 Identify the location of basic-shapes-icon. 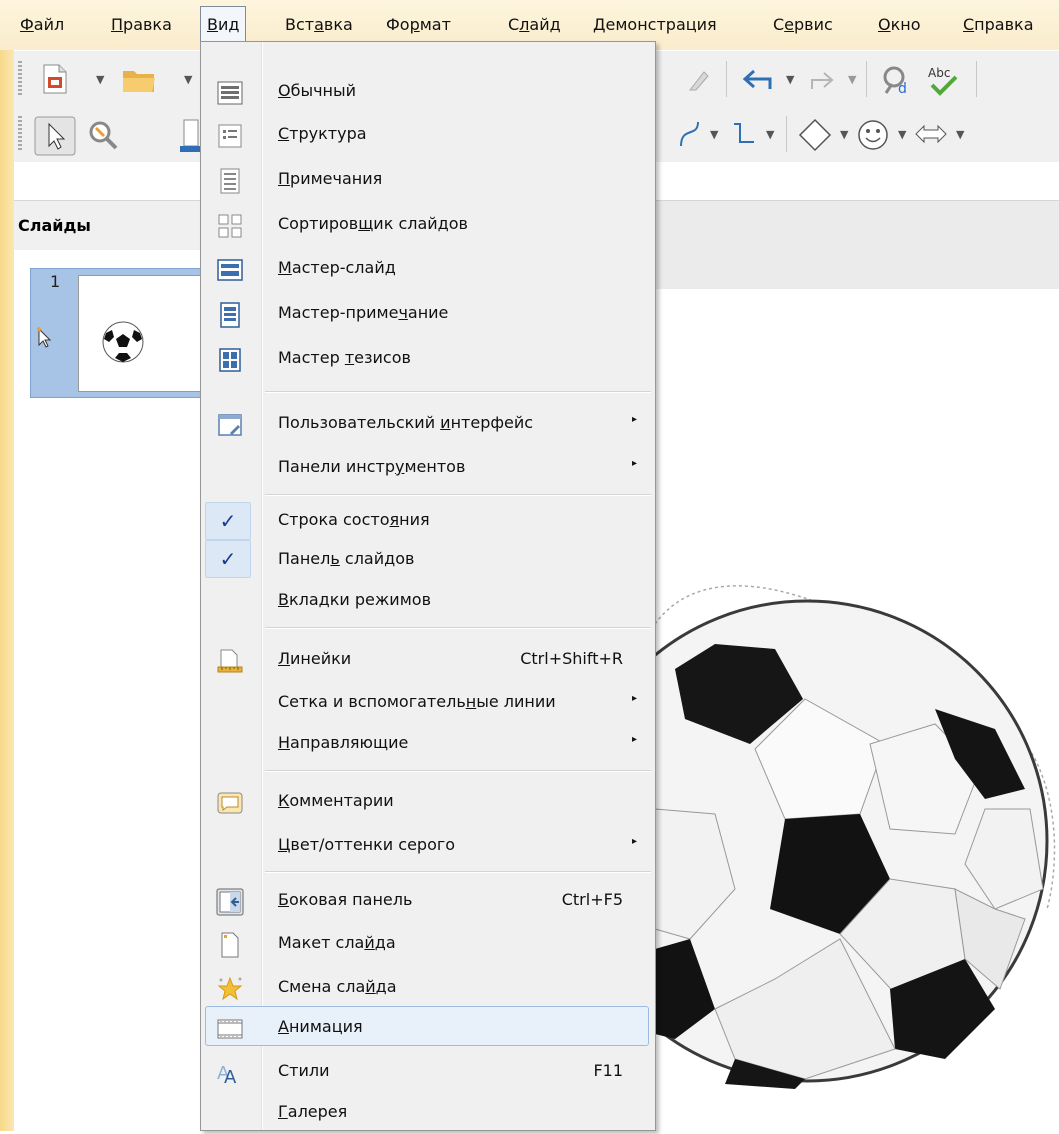
(815, 135).